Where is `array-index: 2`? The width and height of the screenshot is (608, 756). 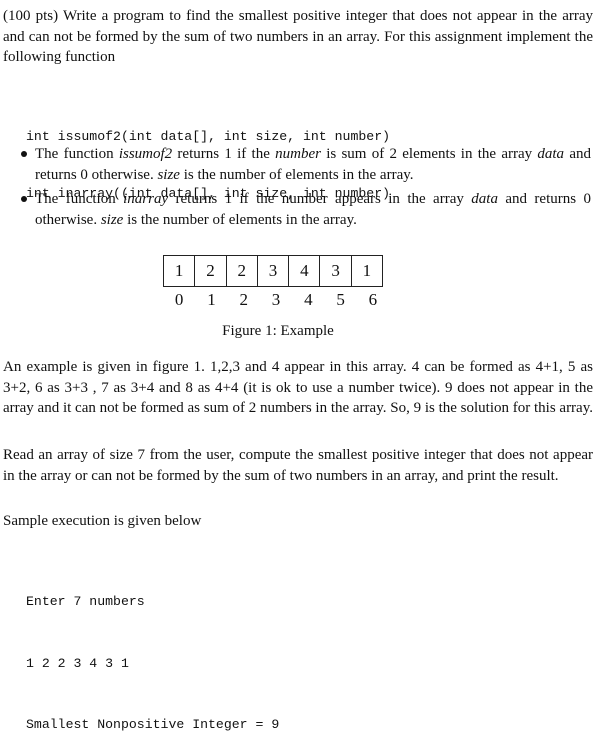 array-index: 2 is located at coordinates (243, 299).